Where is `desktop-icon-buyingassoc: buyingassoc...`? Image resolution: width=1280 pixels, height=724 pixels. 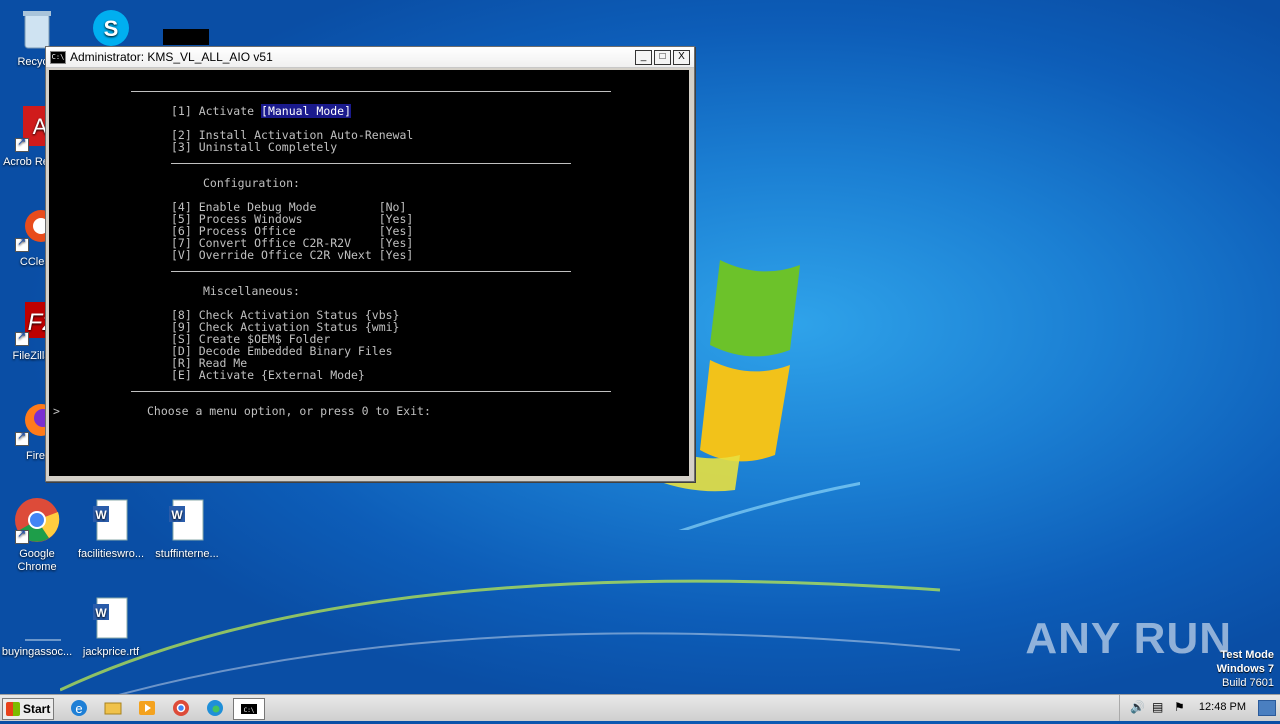
desktop-icon-buyingassoc: buyingassoc... is located at coordinates (37, 627).